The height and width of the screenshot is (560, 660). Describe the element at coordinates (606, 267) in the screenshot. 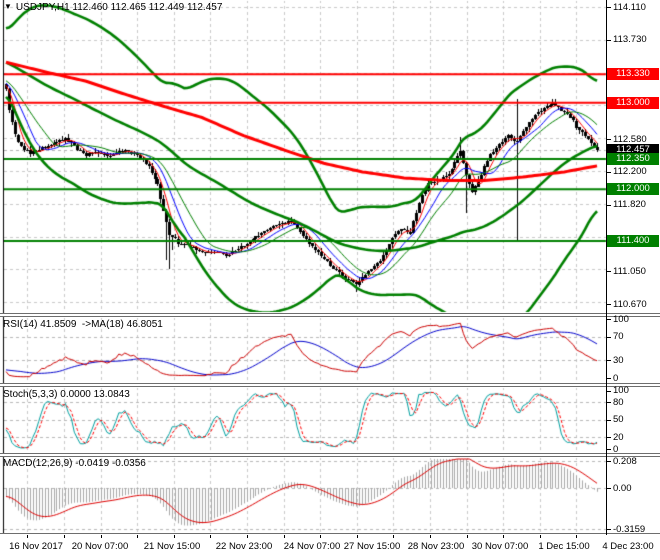

I see `price-axis-border` at that location.